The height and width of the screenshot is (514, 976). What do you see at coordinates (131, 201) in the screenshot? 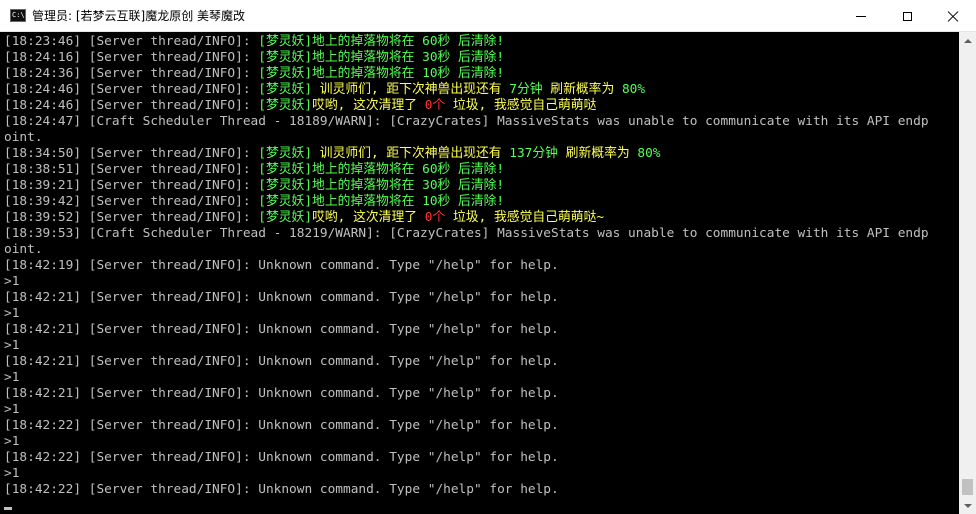
I see `console-text: [18:39:42] [Server thread/INFO]:` at bounding box center [131, 201].